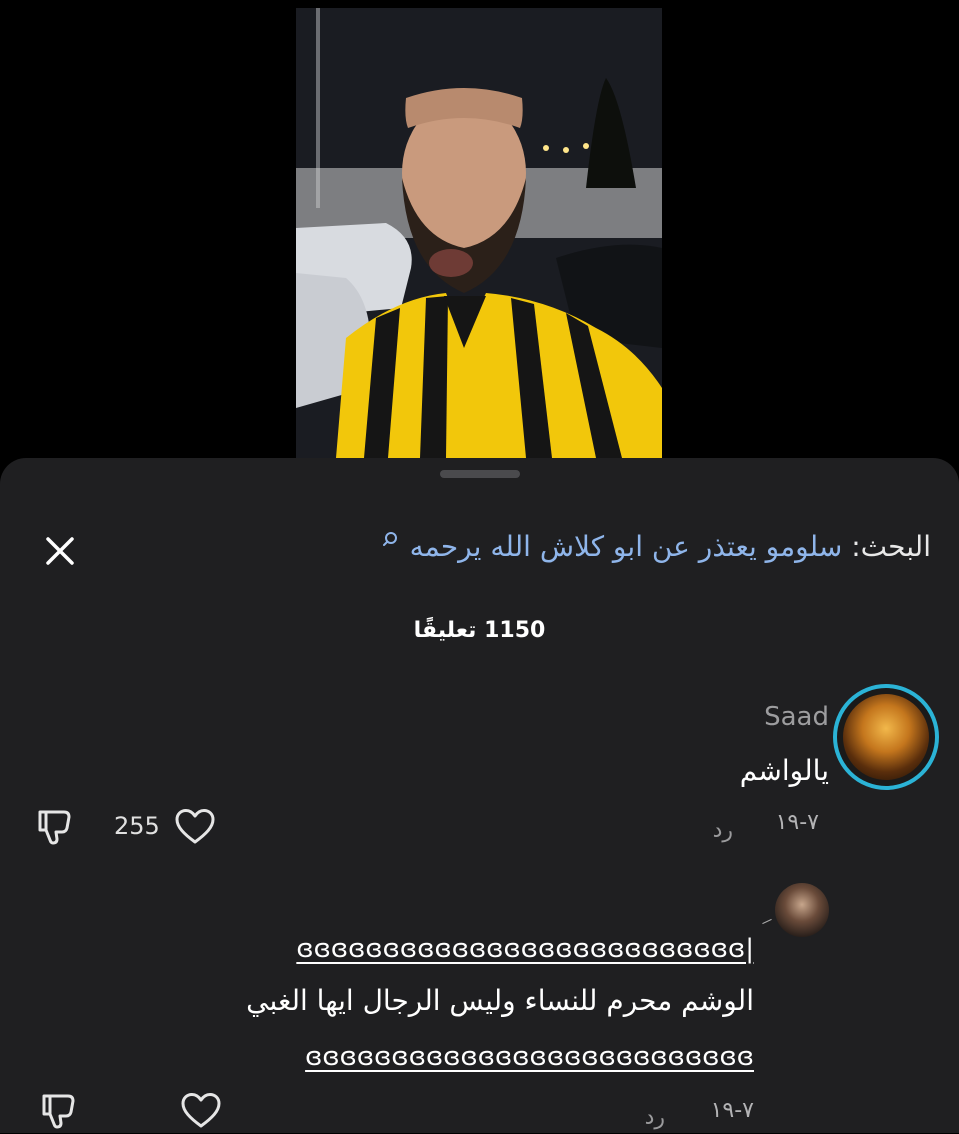 Image resolution: width=959 pixels, height=1134 pixels. I want to click on avatar-image, so click(886, 737).